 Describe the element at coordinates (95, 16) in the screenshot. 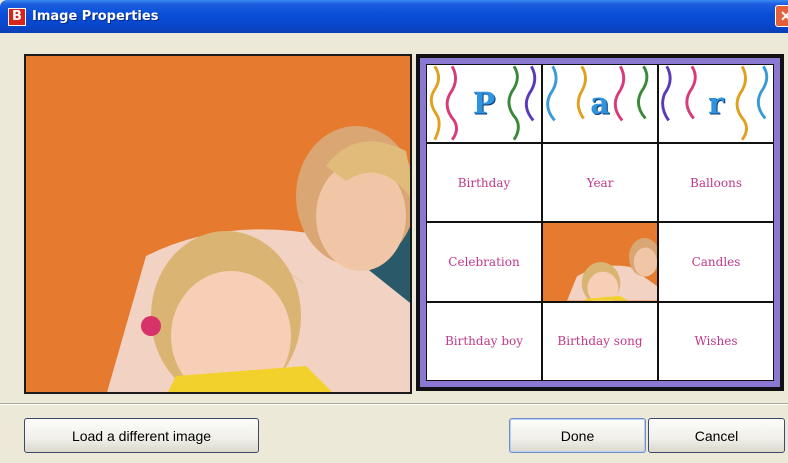

I see `window-title: Image Properties` at that location.